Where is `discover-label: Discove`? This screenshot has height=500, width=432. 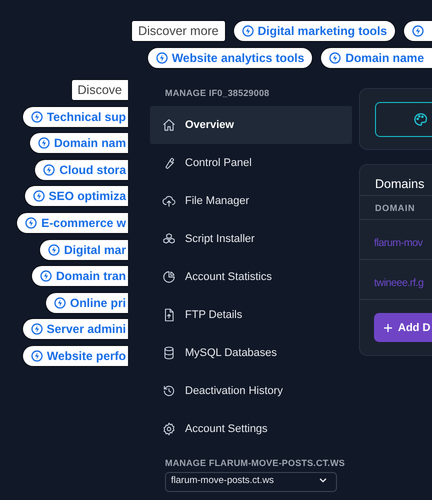 discover-label: Discove is located at coordinates (99, 90).